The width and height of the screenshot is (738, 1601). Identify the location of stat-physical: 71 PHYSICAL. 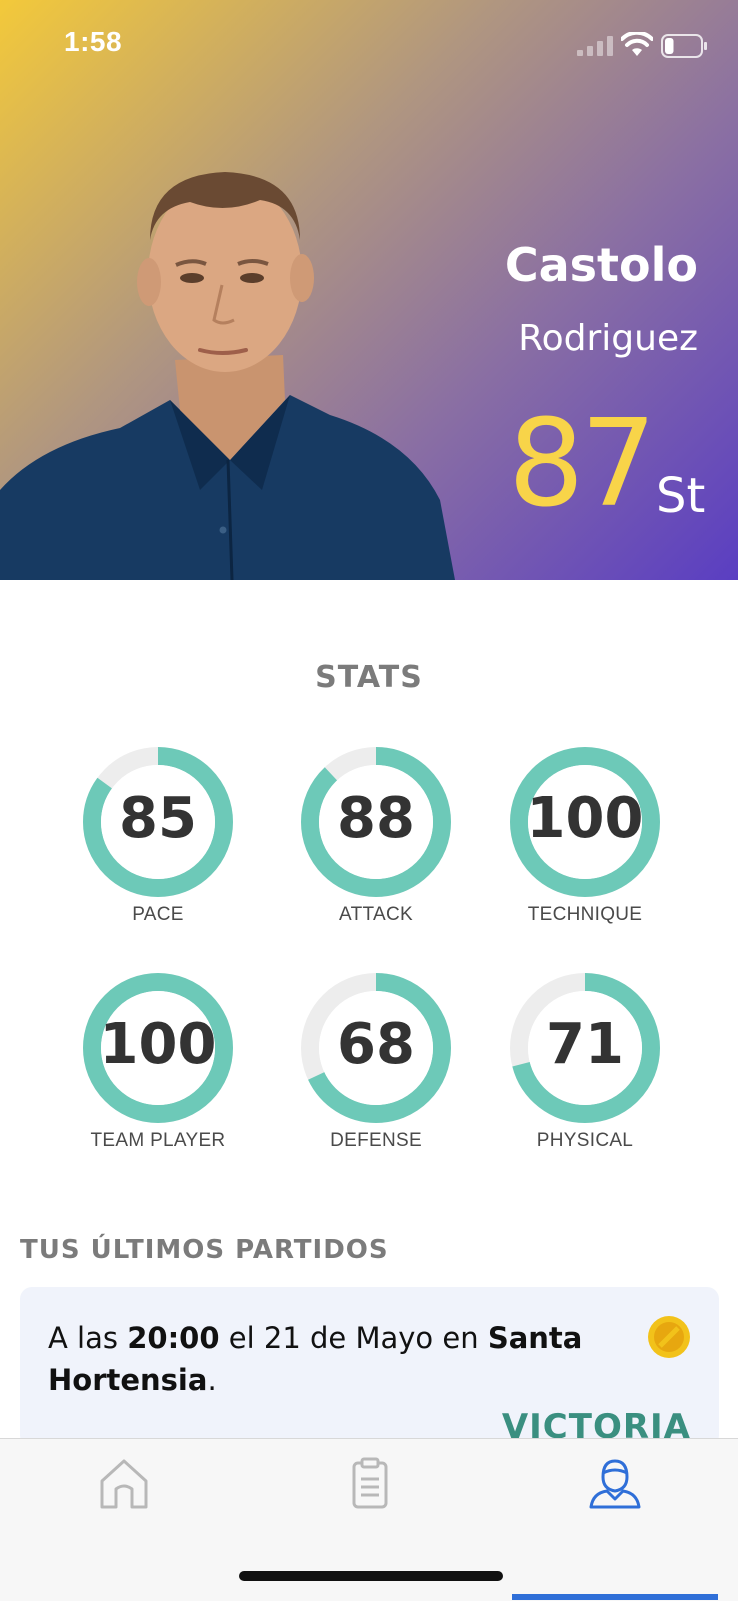
(585, 1060).